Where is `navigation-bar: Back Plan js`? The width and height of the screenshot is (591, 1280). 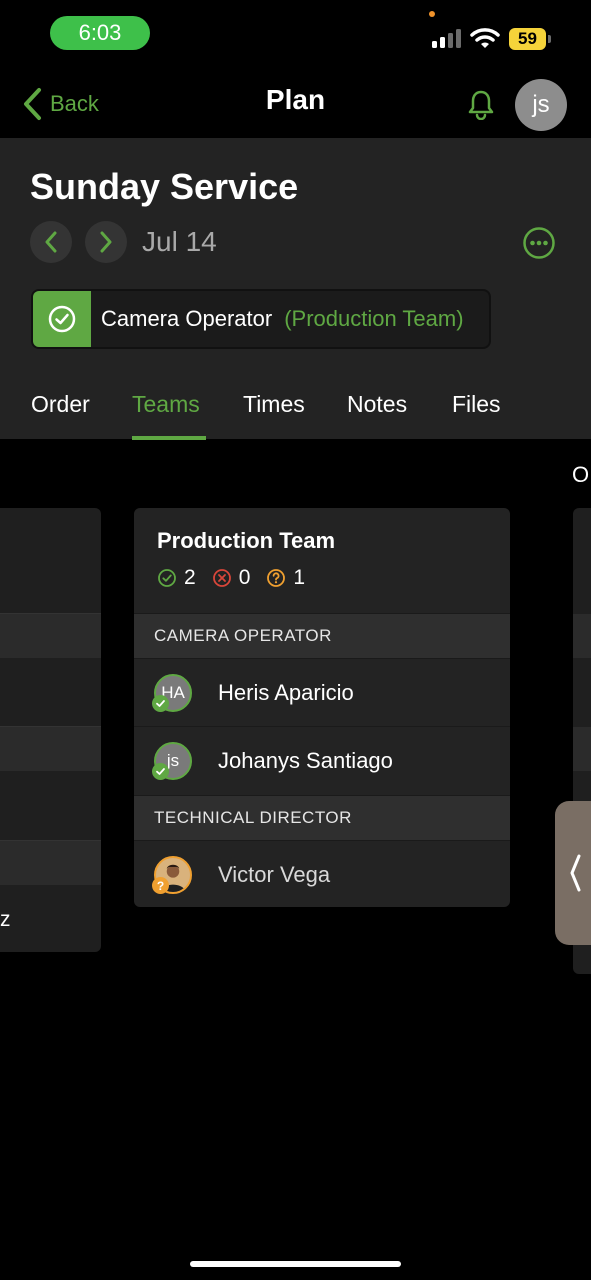
navigation-bar: Back Plan js is located at coordinates (295, 104).